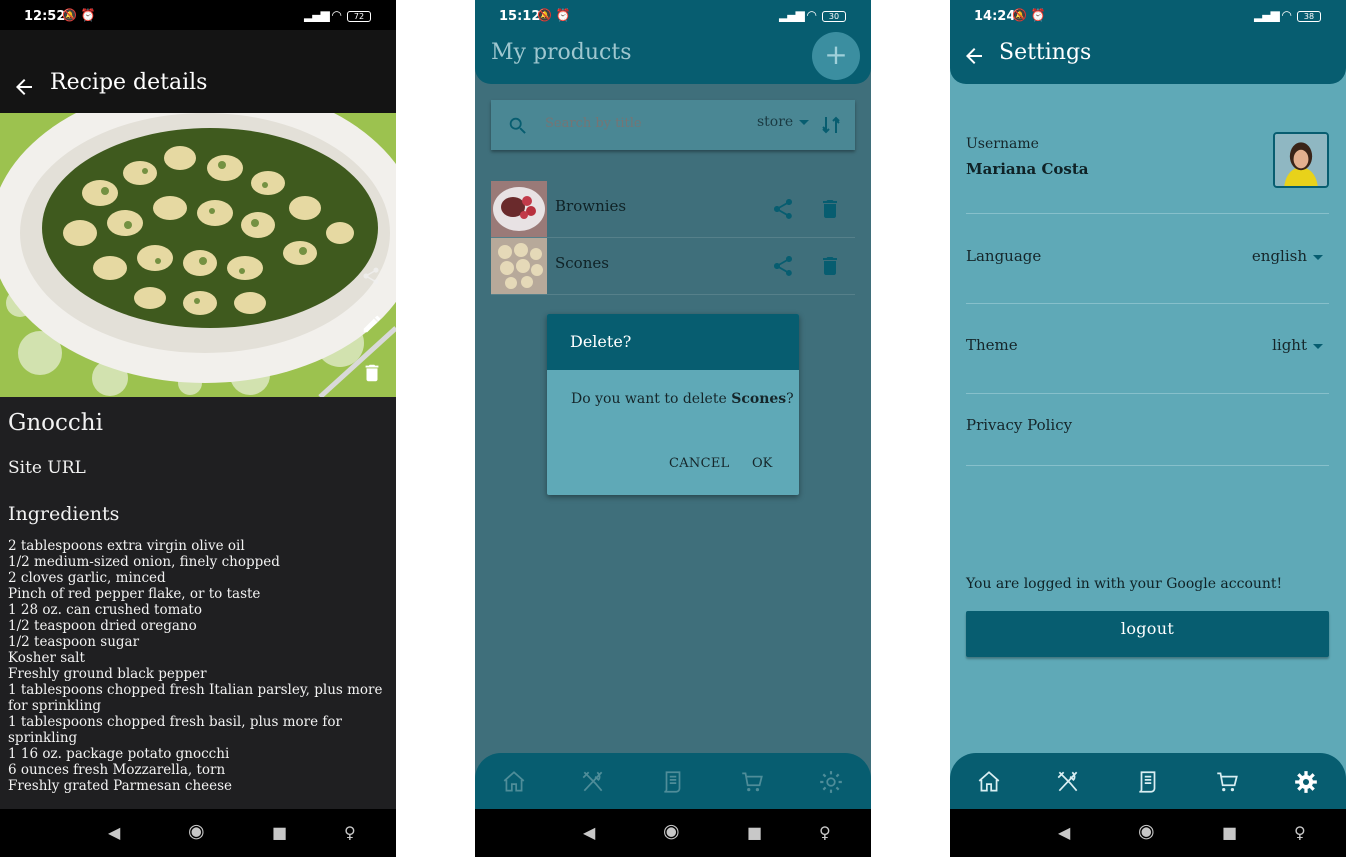 Image resolution: width=1346 pixels, height=857 pixels. What do you see at coordinates (1027, 169) in the screenshot?
I see `username-value: Mariana Costa` at bounding box center [1027, 169].